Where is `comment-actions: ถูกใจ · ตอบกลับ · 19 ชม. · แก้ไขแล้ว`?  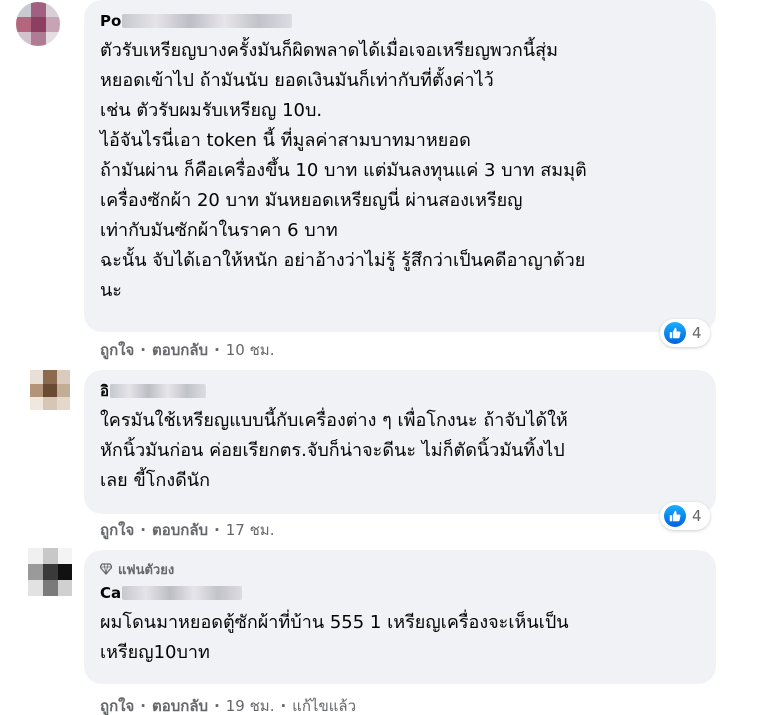
comment-actions: ถูกใจ · ตอบกลับ · 19 ชม. · แก้ไขแล้ว is located at coordinates (228, 704).